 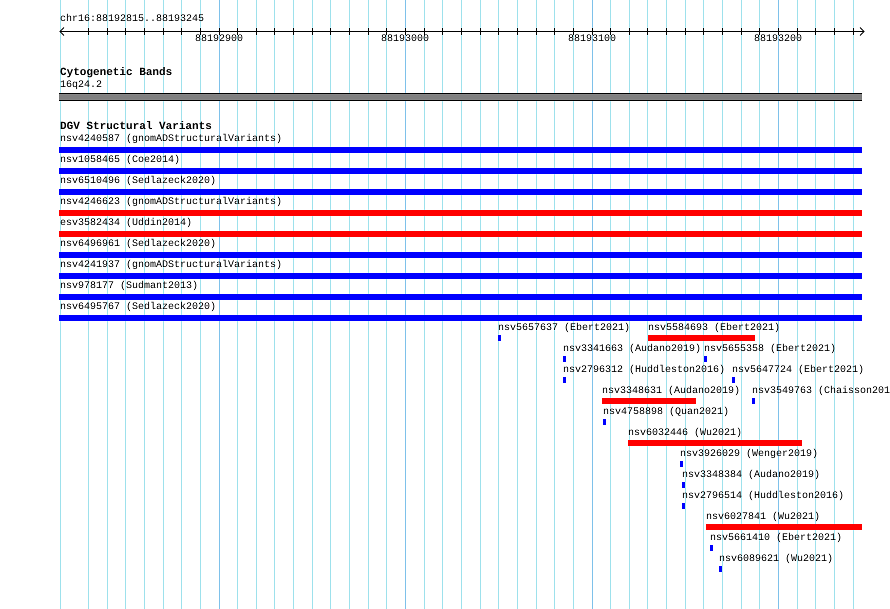 I want to click on variant-label: nsv3348631 (Audano2019), so click(x=671, y=392).